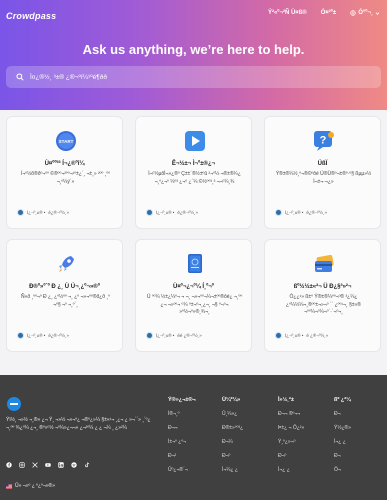 The width and height of the screenshot is (387, 500). What do you see at coordinates (232, 428) in the screenshot?
I see `footer-link: Ð®±»ºº³¿` at bounding box center [232, 428].